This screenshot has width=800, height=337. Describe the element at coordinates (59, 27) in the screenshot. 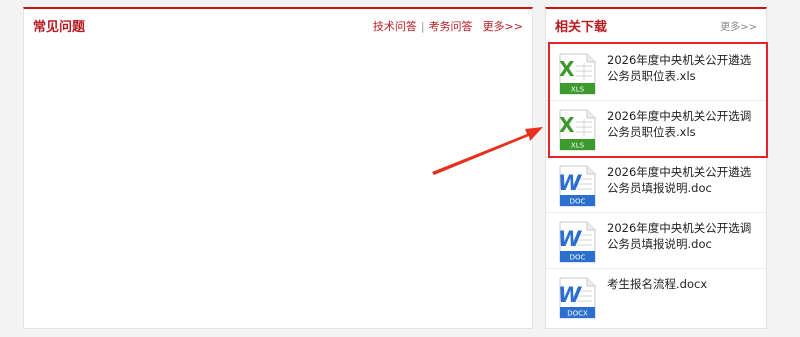

I see `faq-title: 常见问题` at that location.